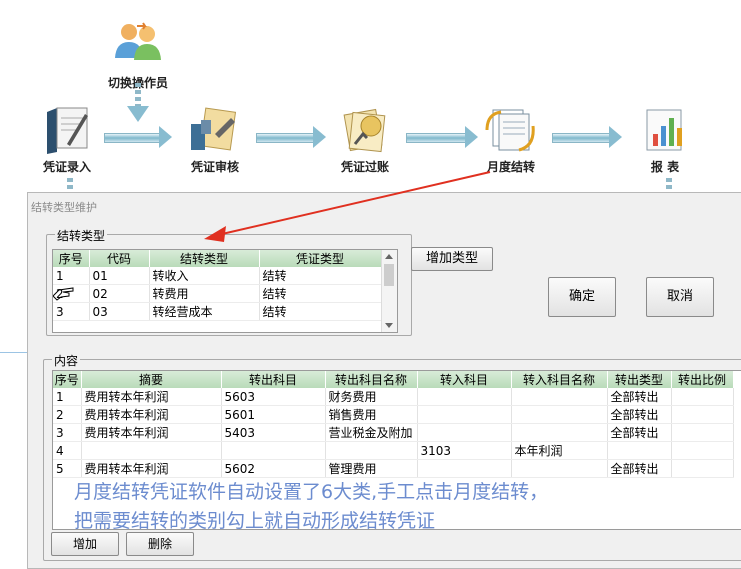 The width and height of the screenshot is (741, 569). I want to click on annotation-caption-line-1: 月度结转凭证软件自动设置了6大类,手工点击月度结转，, so click(311, 492).